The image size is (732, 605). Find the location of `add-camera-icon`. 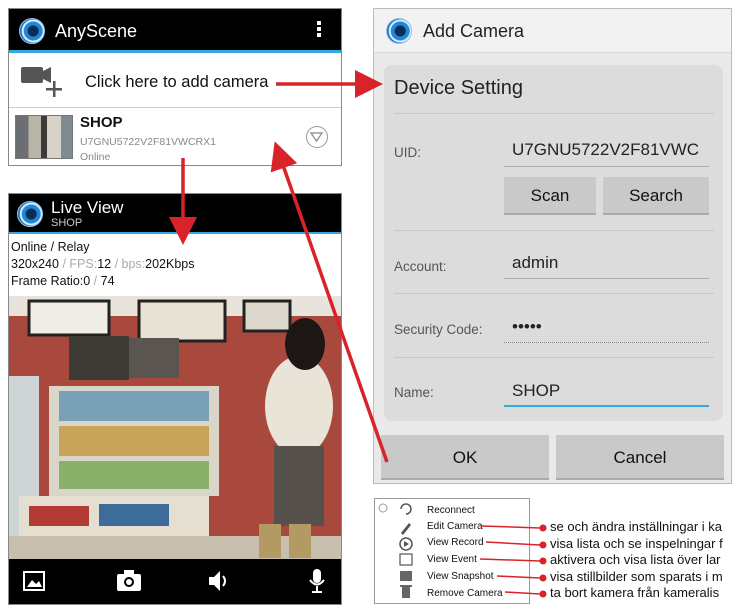

add-camera-icon is located at coordinates (41, 82).